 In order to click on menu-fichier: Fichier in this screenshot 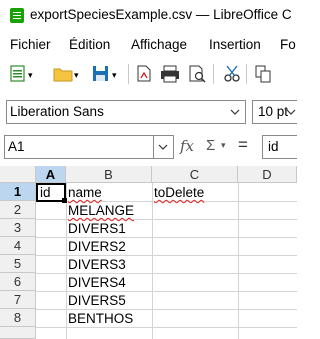, I will do `click(30, 44)`.